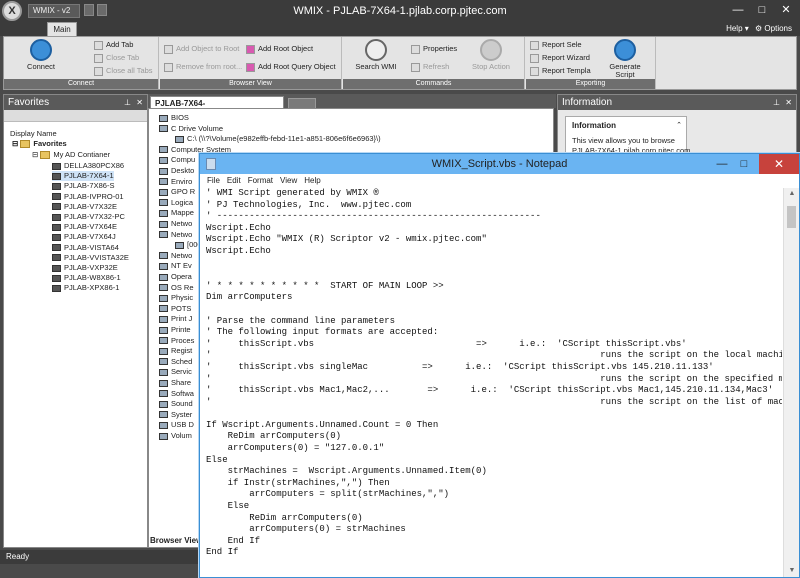 The width and height of the screenshot is (800, 578). Describe the element at coordinates (176, 341) in the screenshot. I see `wmi-tree-item: Proces` at that location.